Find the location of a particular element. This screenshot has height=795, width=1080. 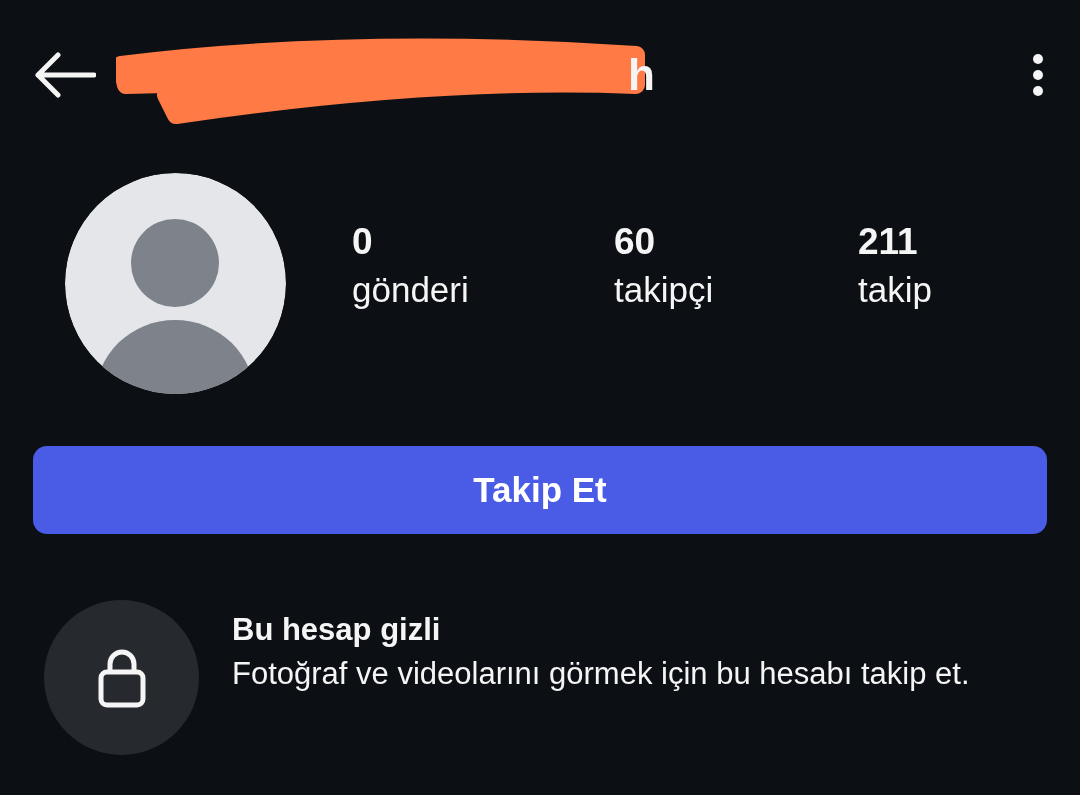

back-arrow-icon is located at coordinates (65, 75).